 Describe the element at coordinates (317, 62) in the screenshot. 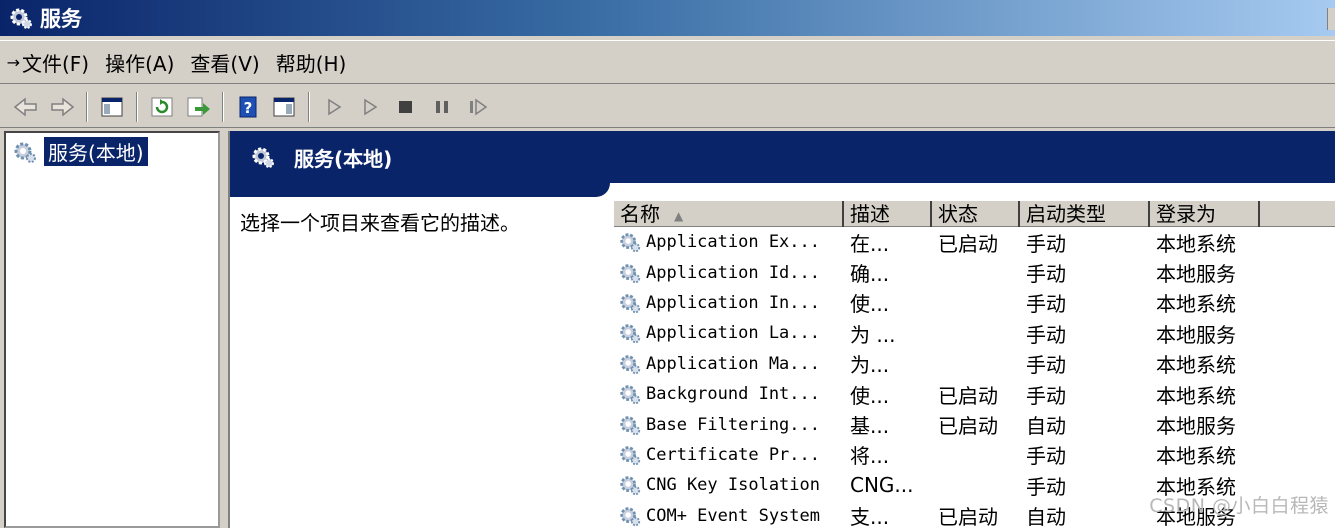

I see `menu-help: 帮助(H)` at that location.